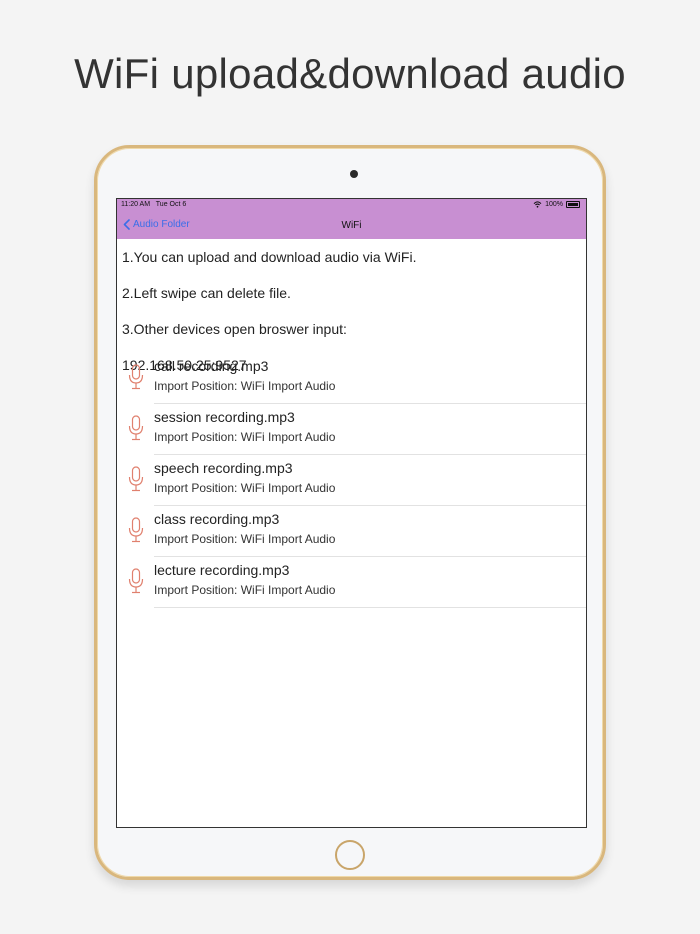 The image size is (700, 934). Describe the element at coordinates (224, 417) in the screenshot. I see `file-name: session recording.mp3` at that location.